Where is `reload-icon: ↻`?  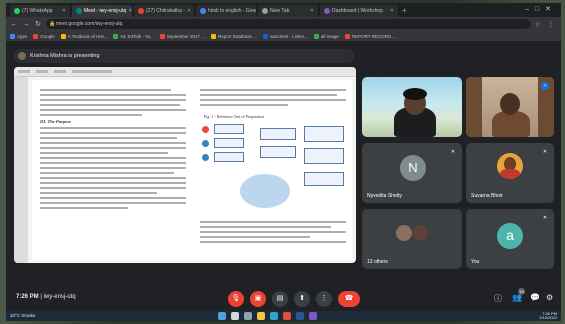 reload-icon: ↻ is located at coordinates (38, 24).